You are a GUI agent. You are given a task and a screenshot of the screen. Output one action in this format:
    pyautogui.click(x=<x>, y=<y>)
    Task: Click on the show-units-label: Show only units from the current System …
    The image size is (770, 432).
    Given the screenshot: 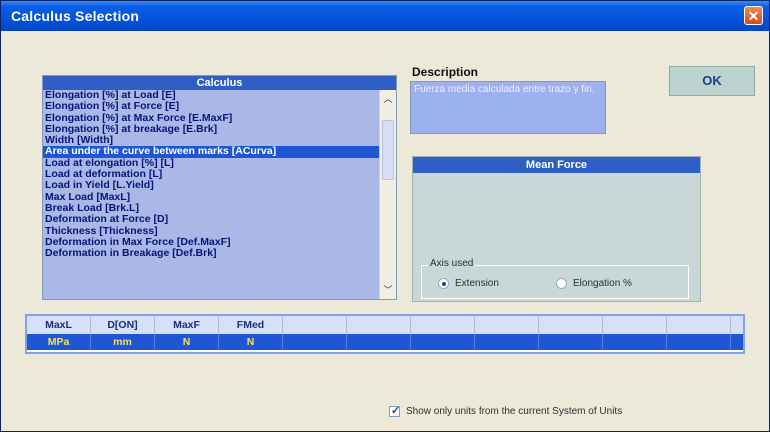 What is the action you would take?
    pyautogui.click(x=514, y=411)
    